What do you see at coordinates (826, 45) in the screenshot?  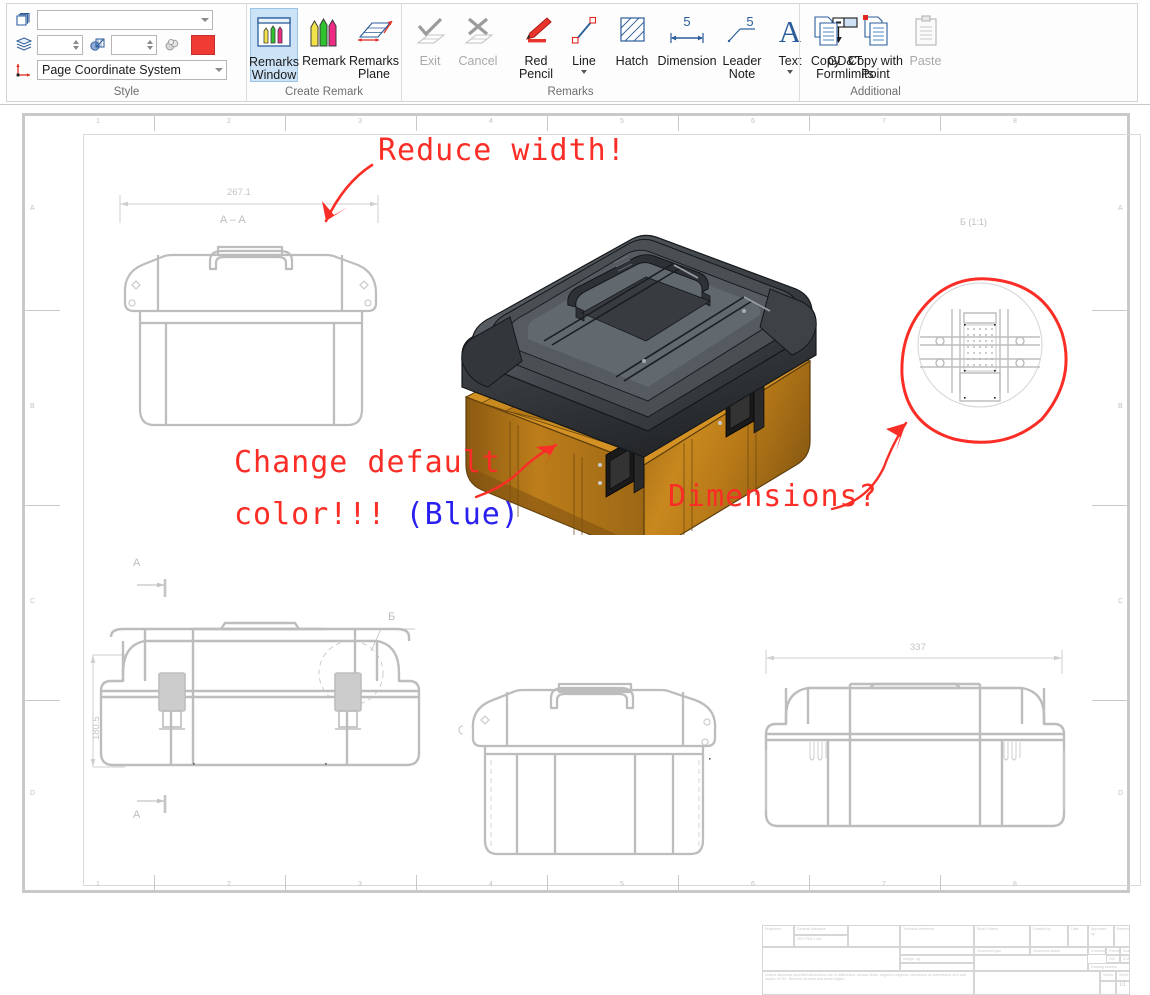 I see `copy-button: Copy` at bounding box center [826, 45].